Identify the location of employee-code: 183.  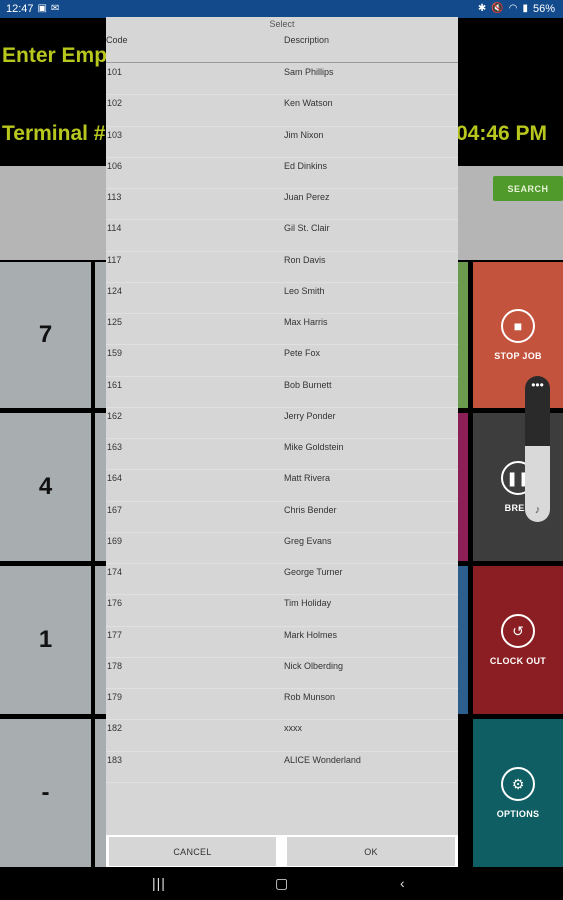
(115, 759).